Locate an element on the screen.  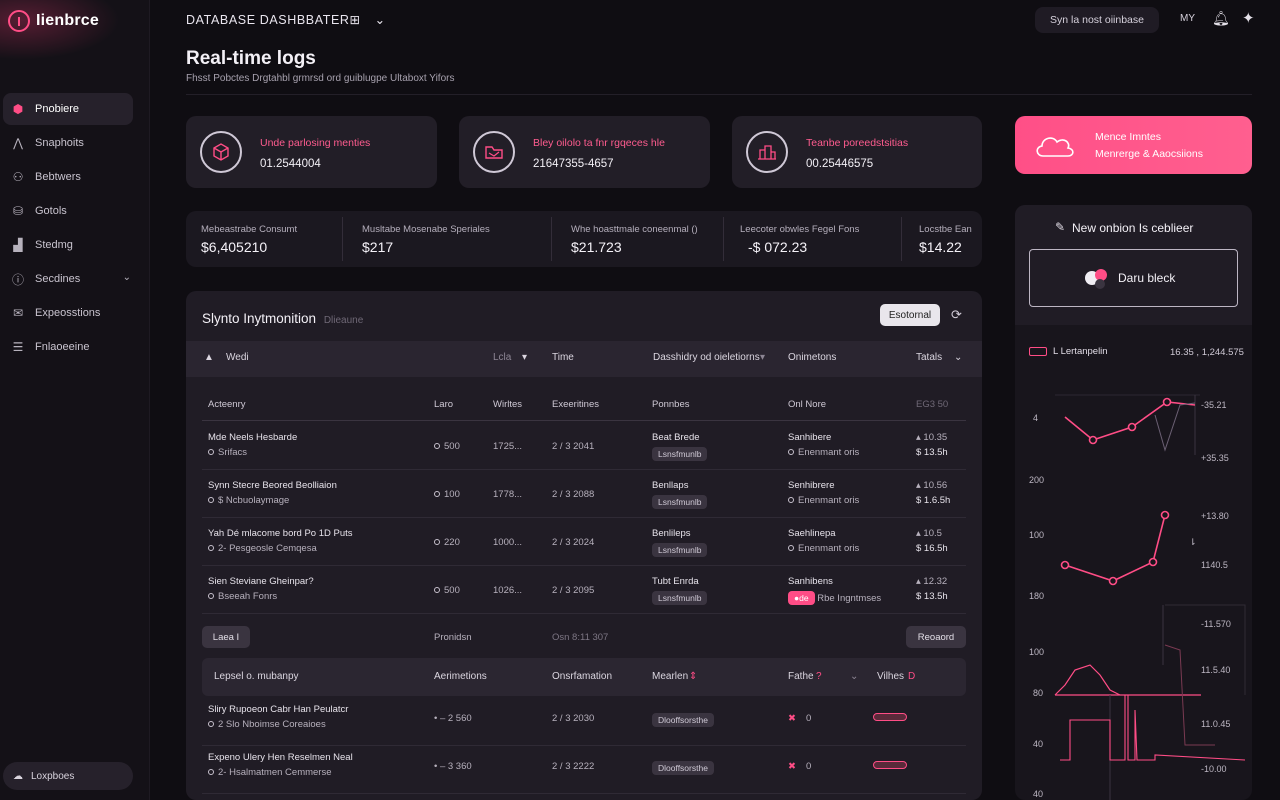
sidebar-item-0: ⬢ Pnobiere is located at coordinates (68, 109).